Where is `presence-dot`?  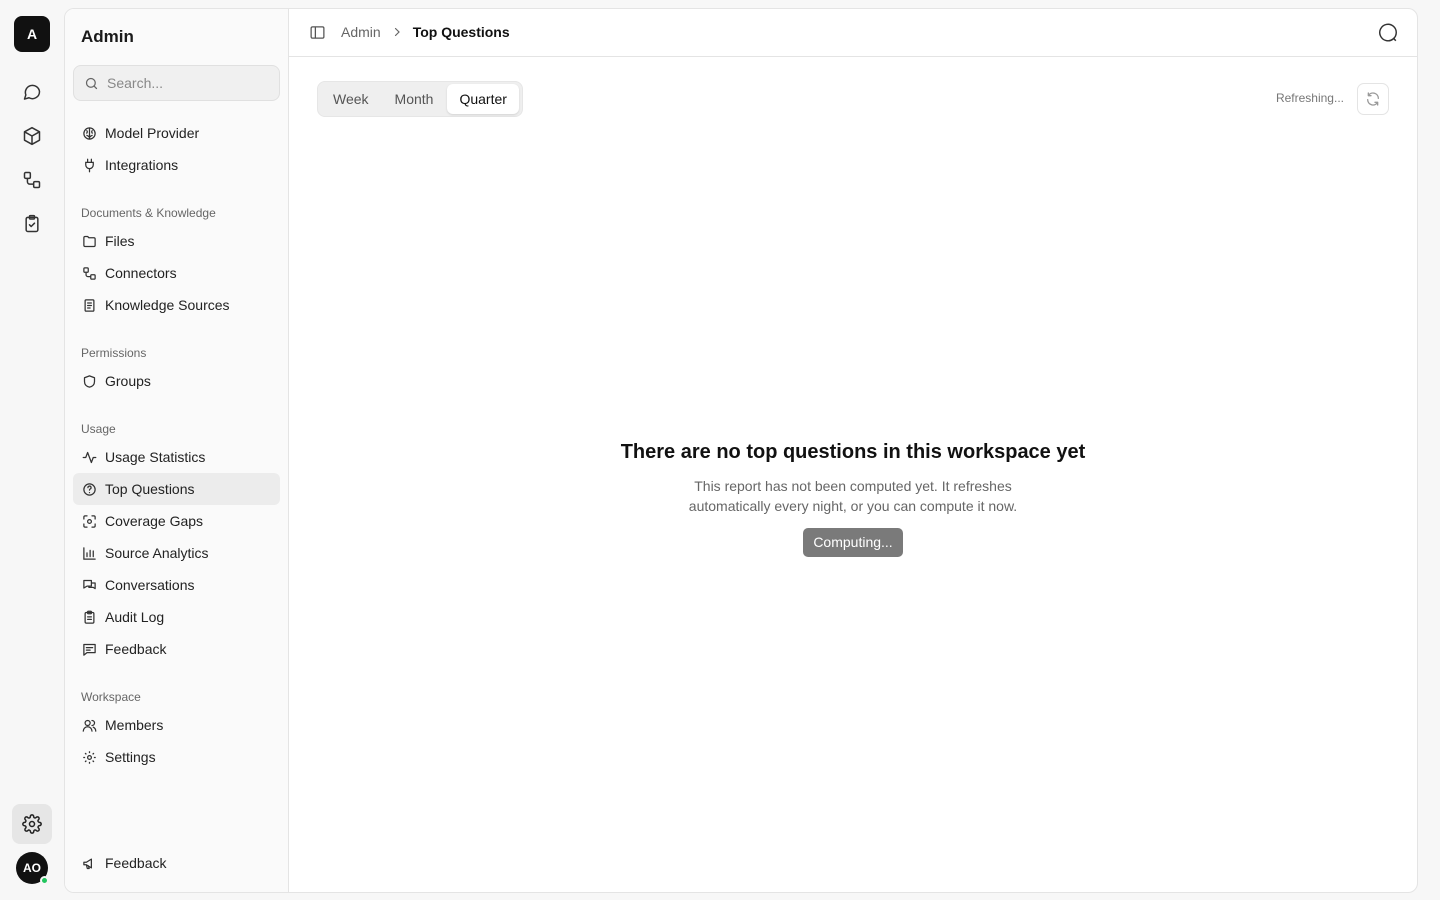 presence-dot is located at coordinates (44, 880).